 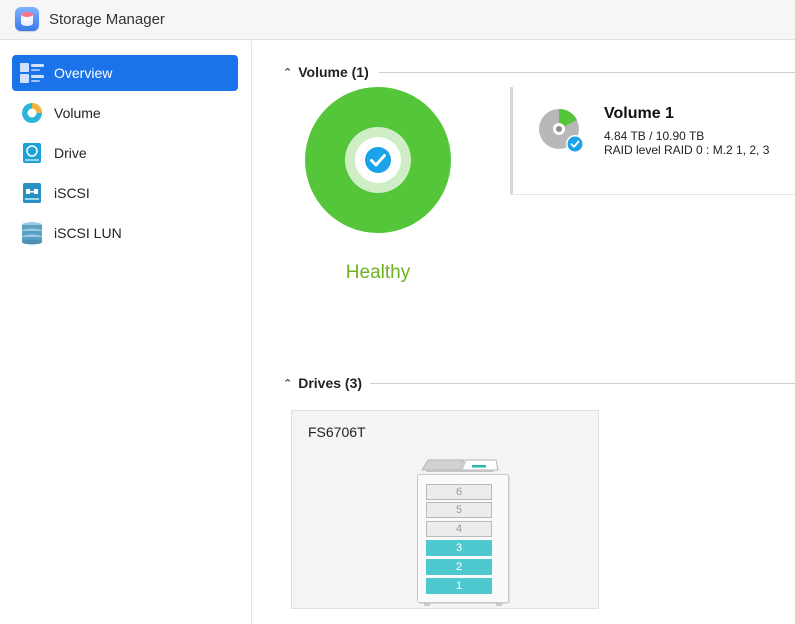 I want to click on drive-bay-1: 1, so click(x=459, y=586).